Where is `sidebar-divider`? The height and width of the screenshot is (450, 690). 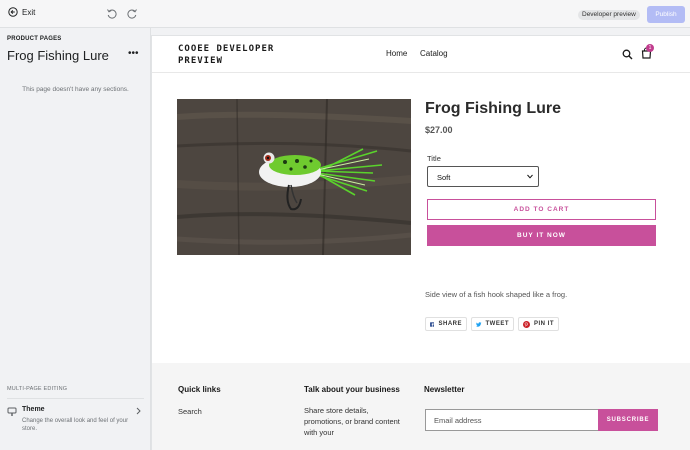
sidebar-divider is located at coordinates (75, 398).